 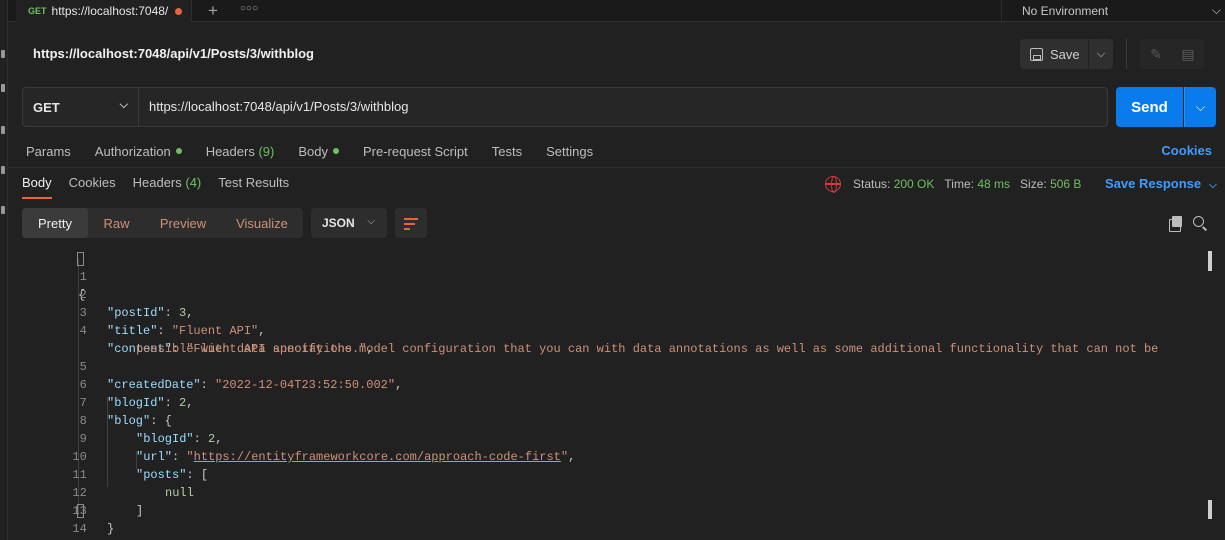 What do you see at coordinates (110, 11) in the screenshot?
I see `tab-title: https://localhost:7048/` at bounding box center [110, 11].